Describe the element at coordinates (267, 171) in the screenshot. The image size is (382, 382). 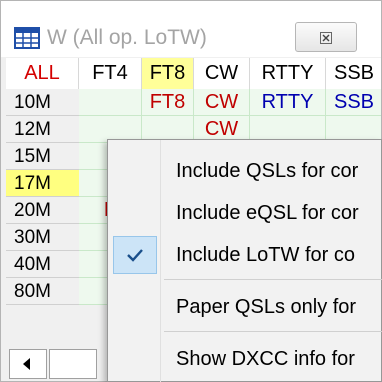
I see `menu-item-label: Include QSLs for cor` at that location.